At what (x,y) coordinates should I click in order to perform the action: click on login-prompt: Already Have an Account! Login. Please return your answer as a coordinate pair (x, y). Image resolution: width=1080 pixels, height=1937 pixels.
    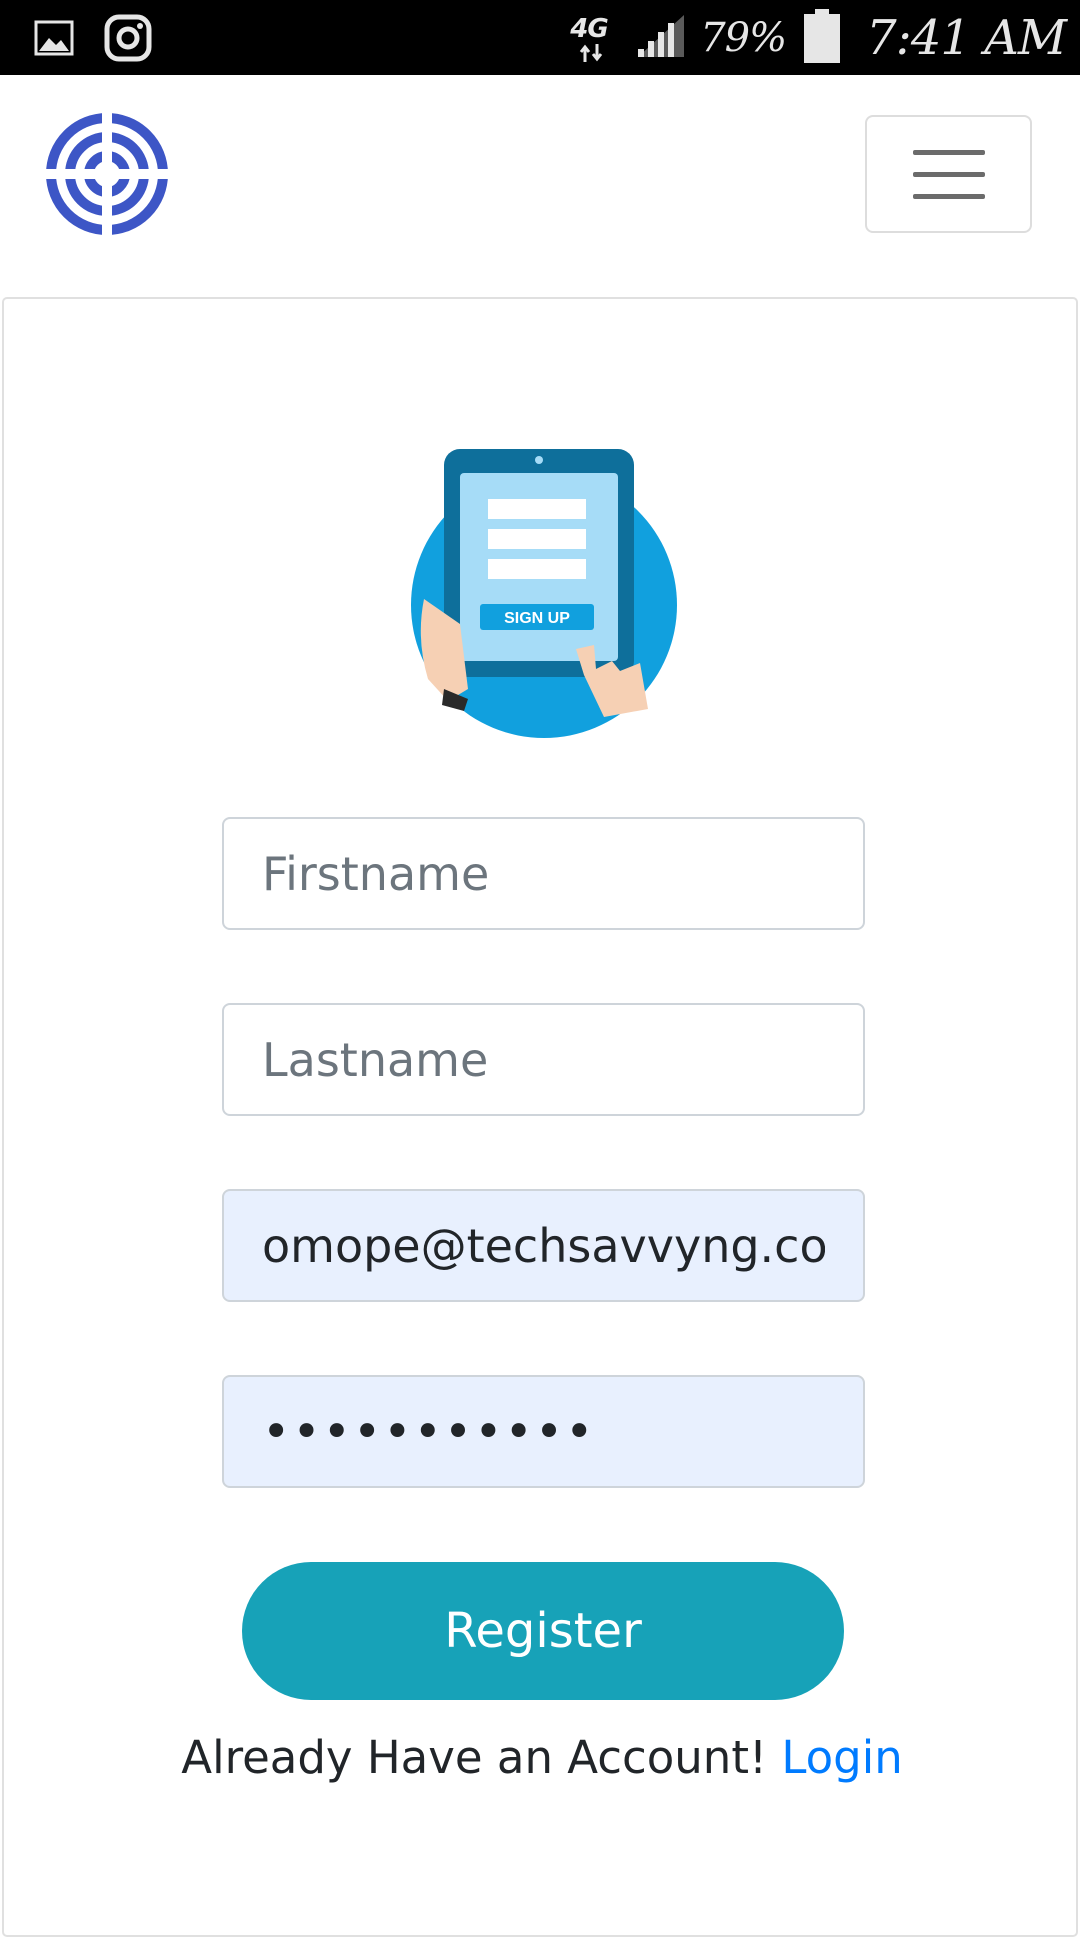
    Looking at the image, I should click on (542, 1757).